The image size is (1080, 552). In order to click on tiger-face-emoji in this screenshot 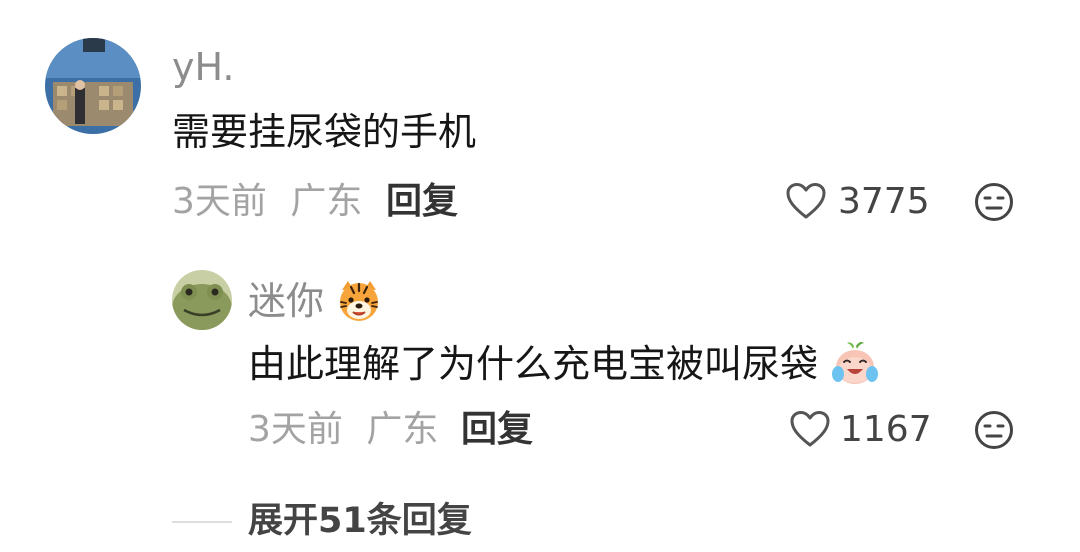, I will do `click(359, 301)`.